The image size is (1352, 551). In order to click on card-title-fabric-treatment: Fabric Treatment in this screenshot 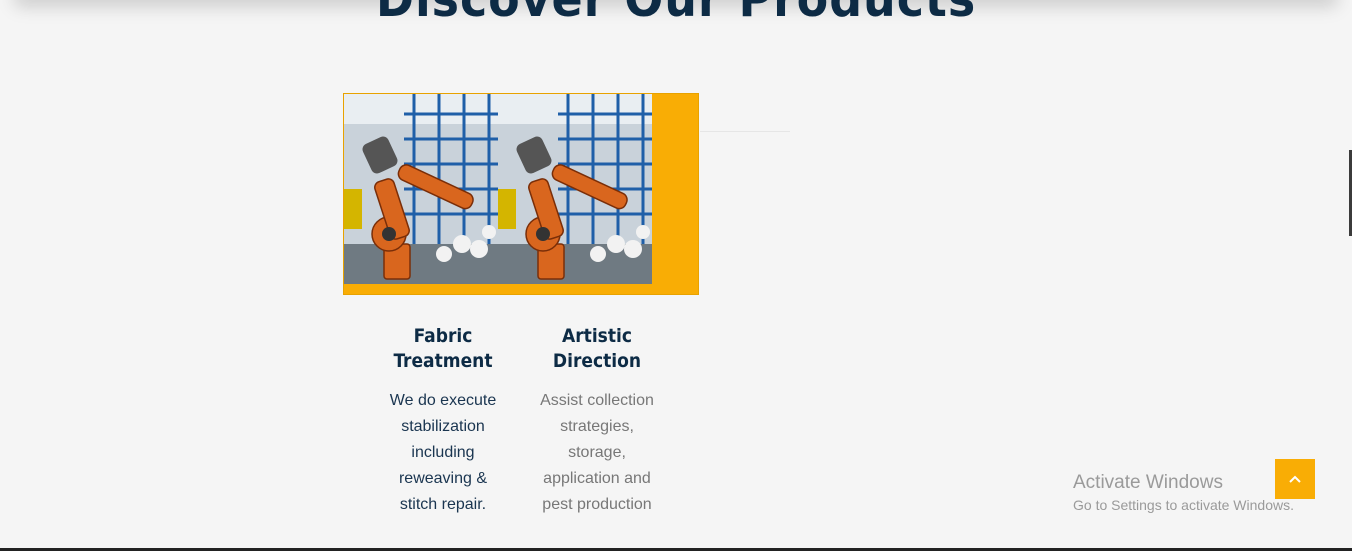, I will do `click(443, 349)`.